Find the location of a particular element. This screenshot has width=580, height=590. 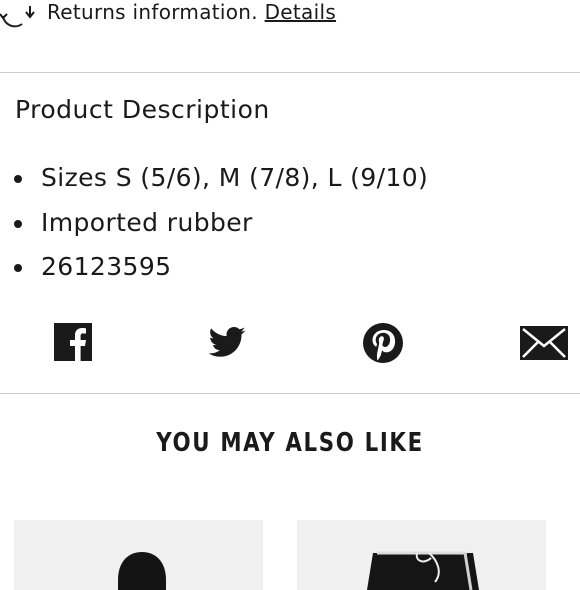

product-description-title: Product Description is located at coordinates (142, 109).